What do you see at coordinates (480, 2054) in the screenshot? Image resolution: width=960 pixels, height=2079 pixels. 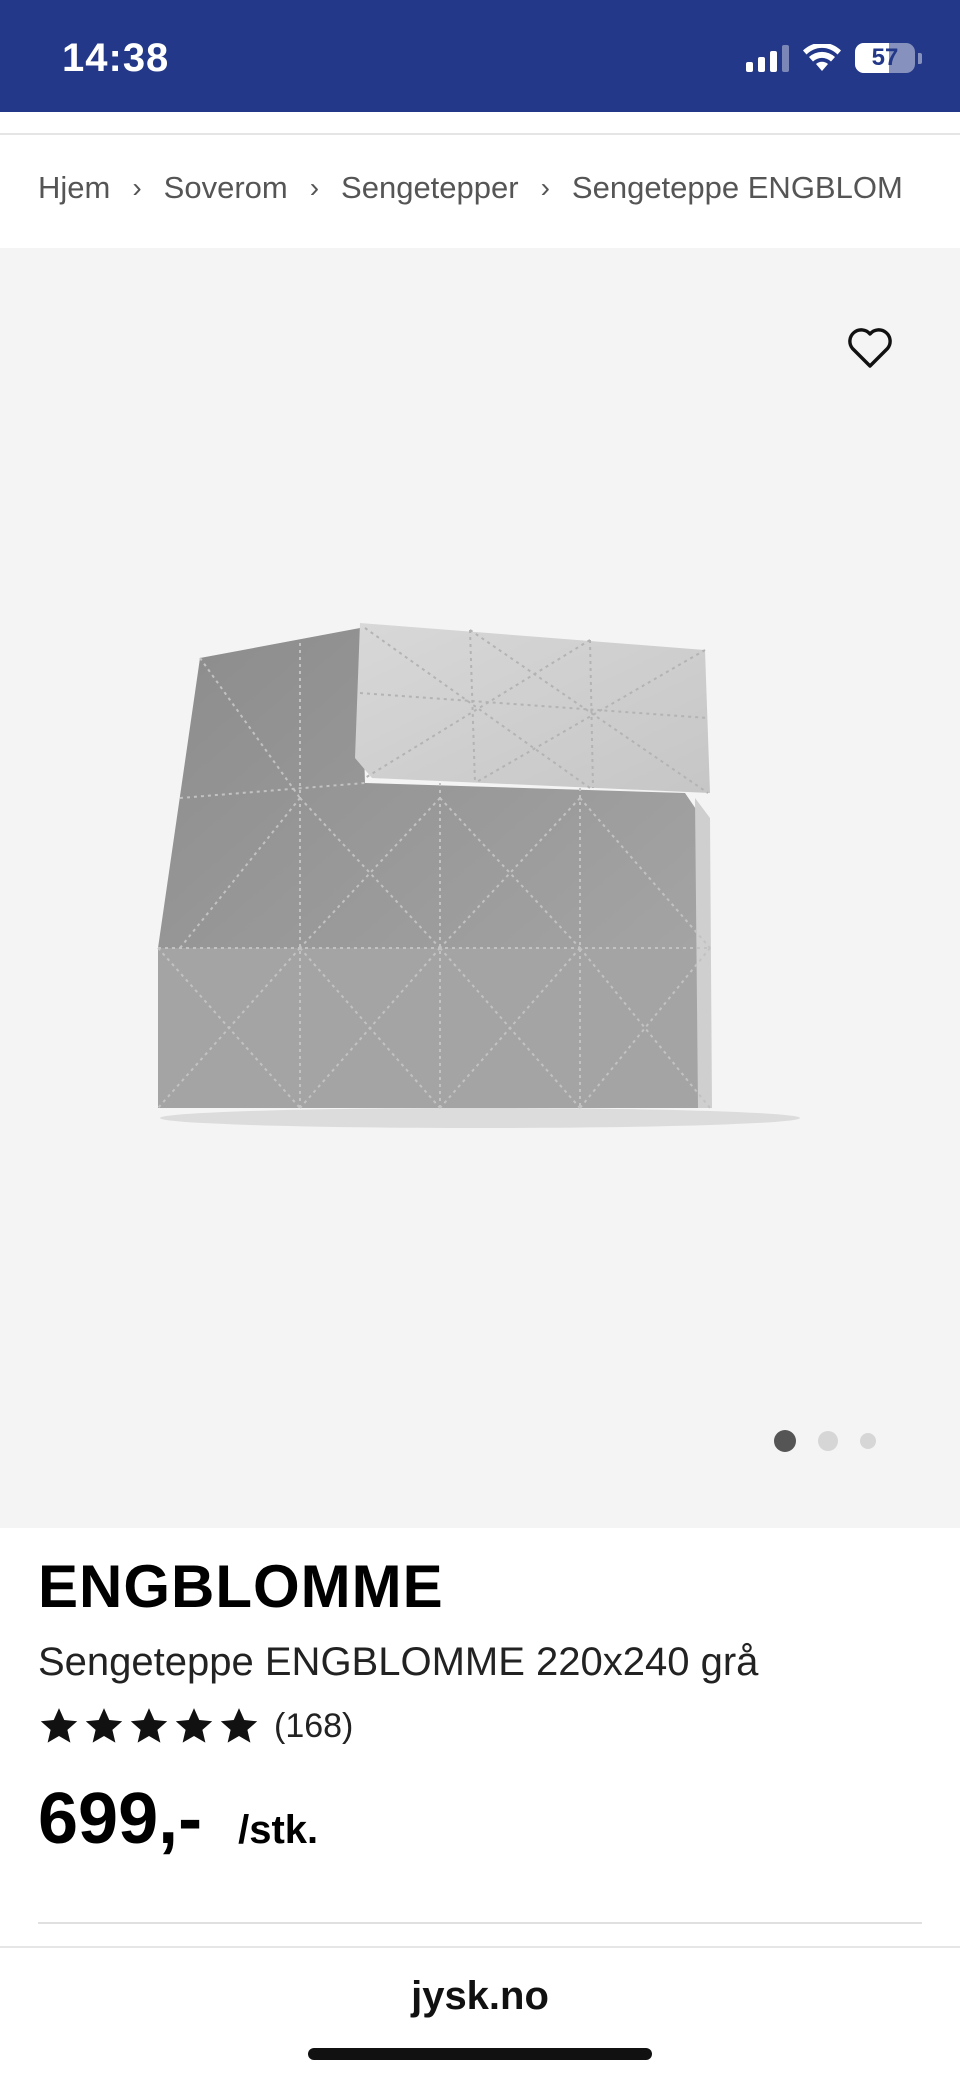 I see `home-indicator` at bounding box center [480, 2054].